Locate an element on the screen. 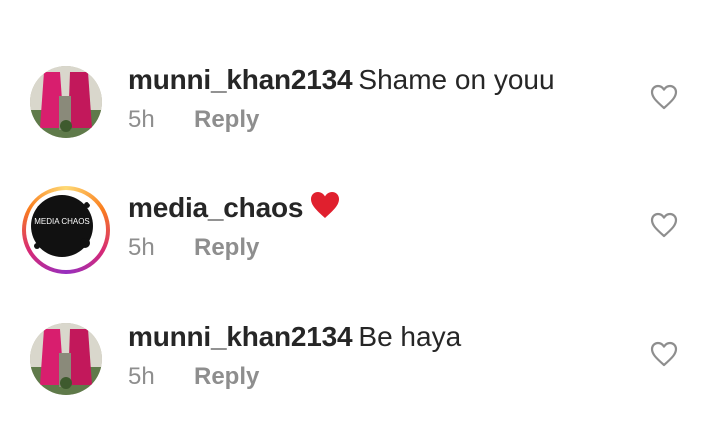 This screenshot has height=431, width=720. red-heart-icon is located at coordinates (325, 209).